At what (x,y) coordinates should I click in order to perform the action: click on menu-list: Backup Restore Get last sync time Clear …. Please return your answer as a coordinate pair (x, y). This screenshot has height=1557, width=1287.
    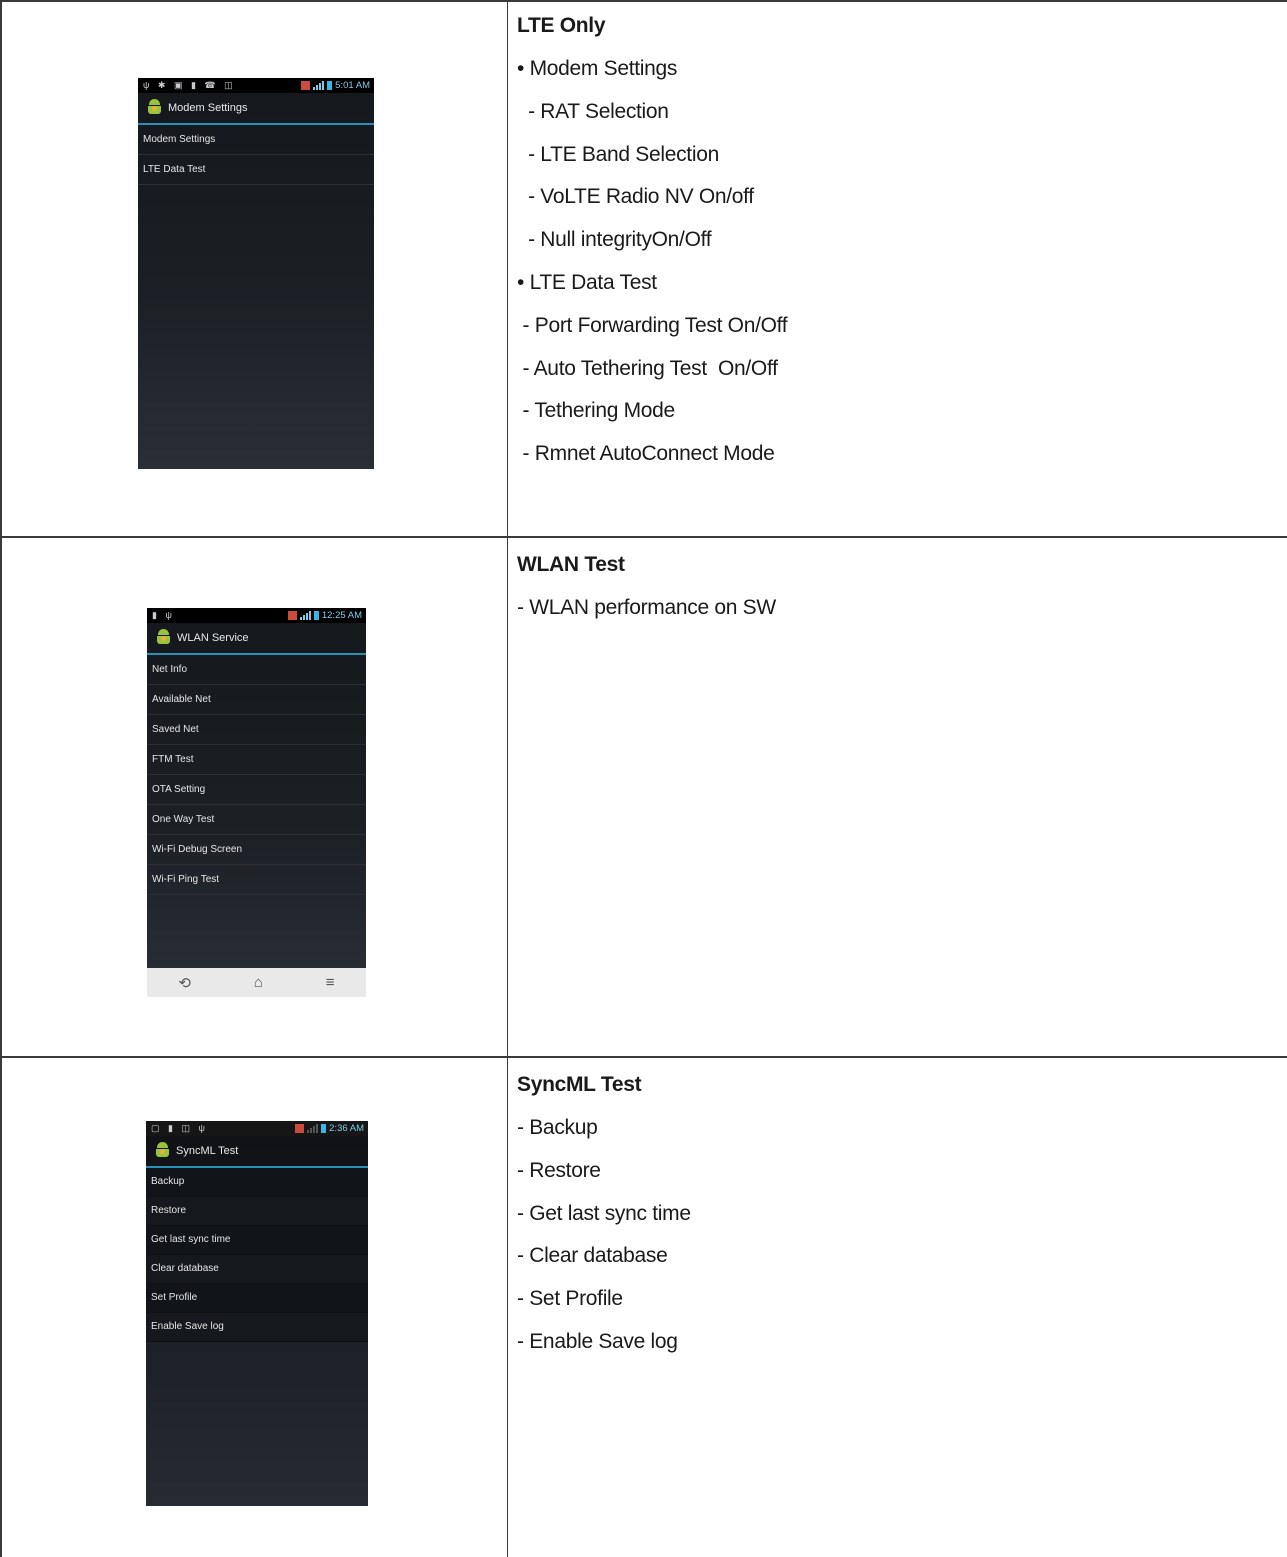
    Looking at the image, I should click on (257, 1255).